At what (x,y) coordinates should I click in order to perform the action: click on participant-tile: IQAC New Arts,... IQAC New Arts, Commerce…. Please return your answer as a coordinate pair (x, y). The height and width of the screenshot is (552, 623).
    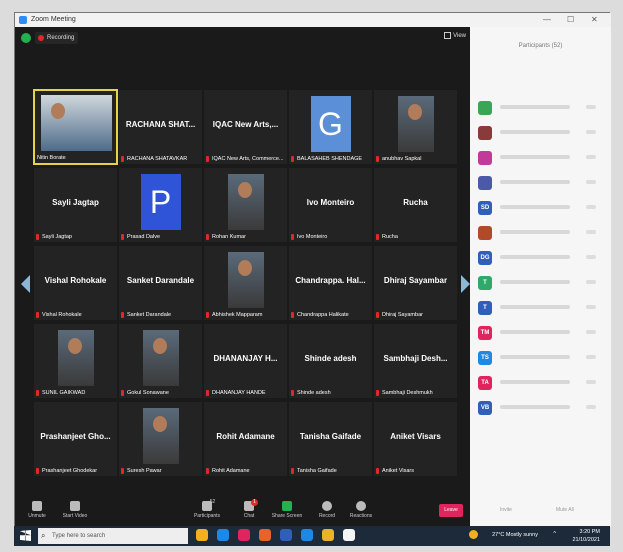
    Looking at the image, I should click on (245, 127).